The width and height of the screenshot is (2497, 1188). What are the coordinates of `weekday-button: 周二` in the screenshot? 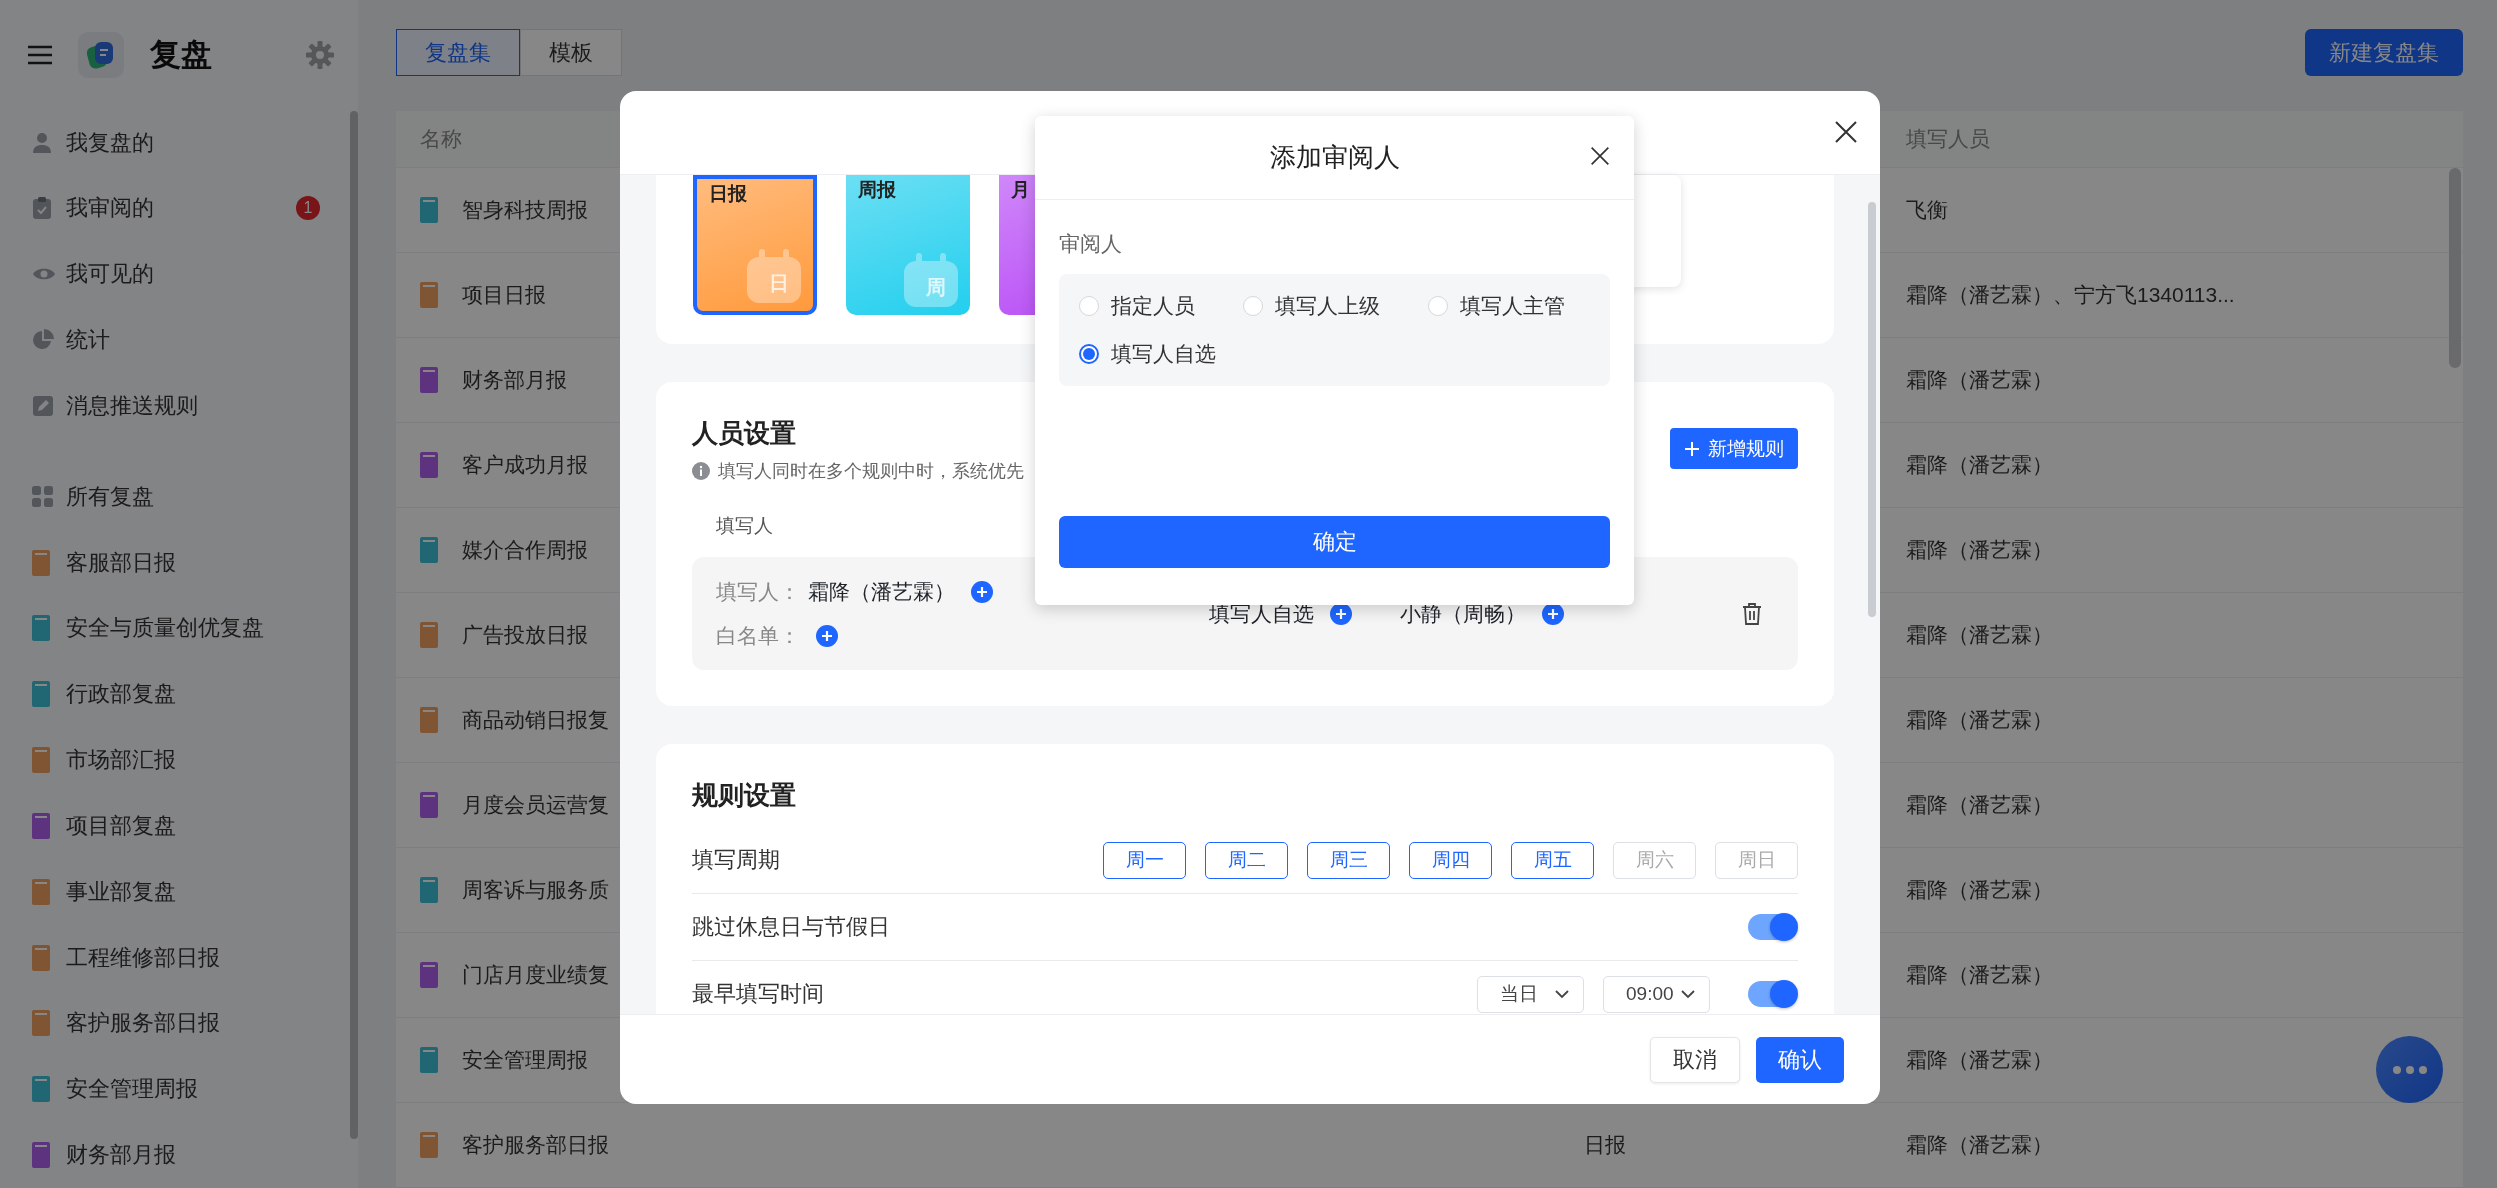 It's located at (1246, 860).